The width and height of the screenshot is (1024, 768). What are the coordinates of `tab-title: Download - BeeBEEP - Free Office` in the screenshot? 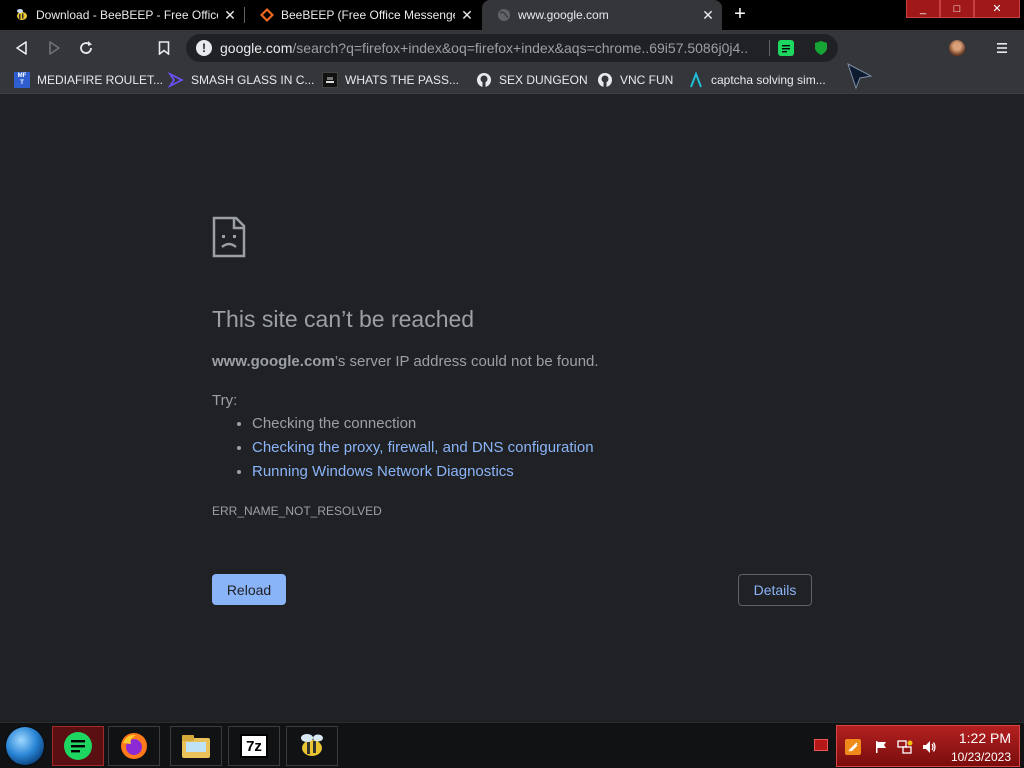 It's located at (127, 15).